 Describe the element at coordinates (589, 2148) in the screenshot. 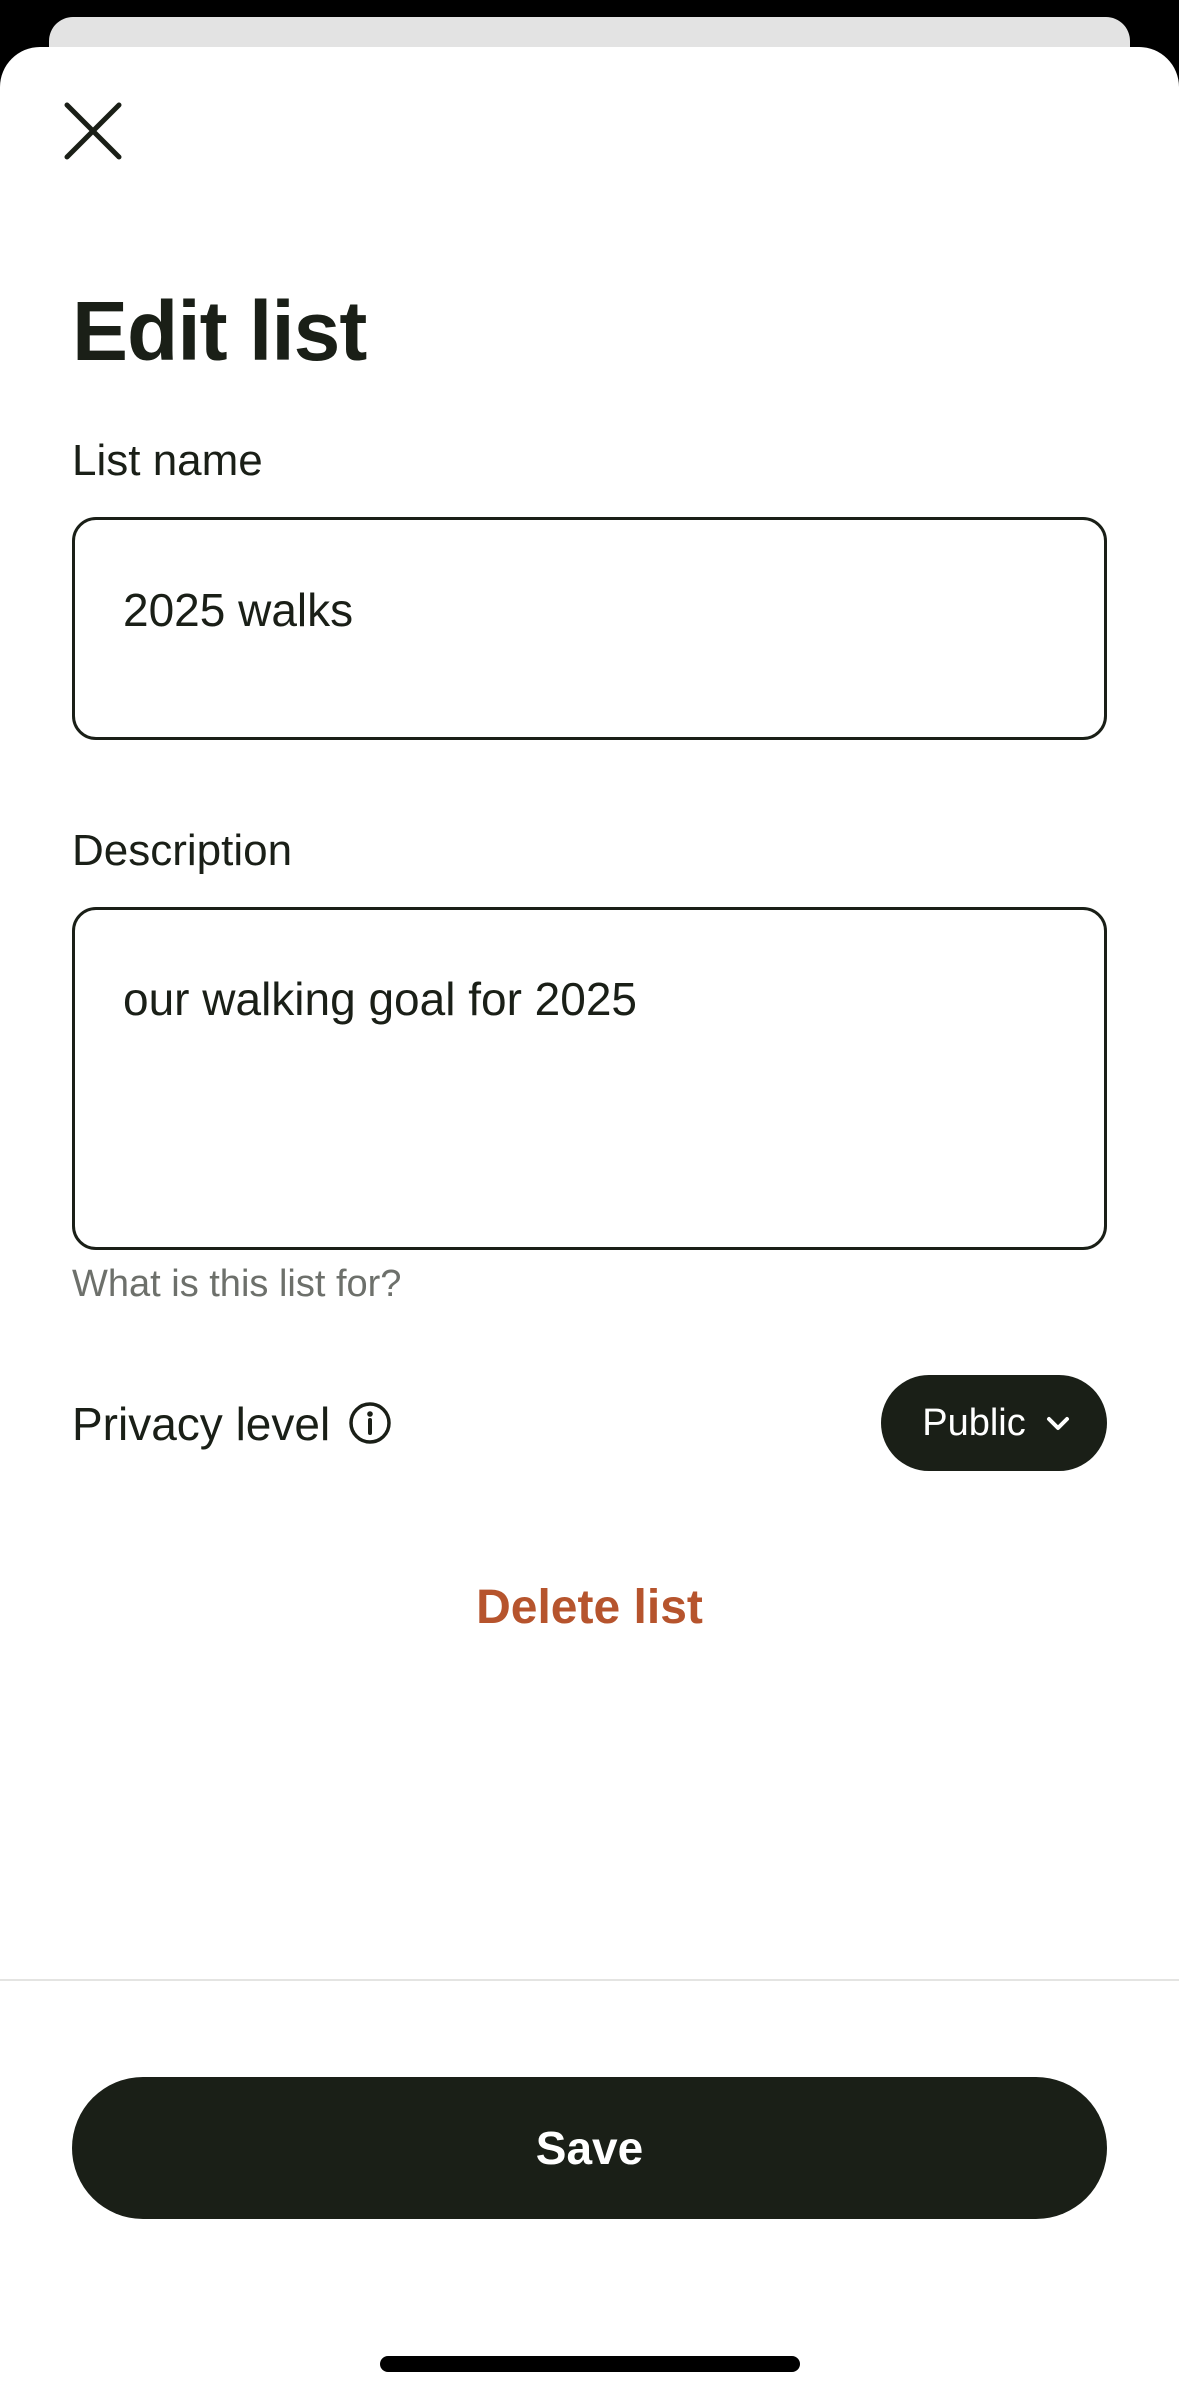

I see `save-button: Save` at that location.